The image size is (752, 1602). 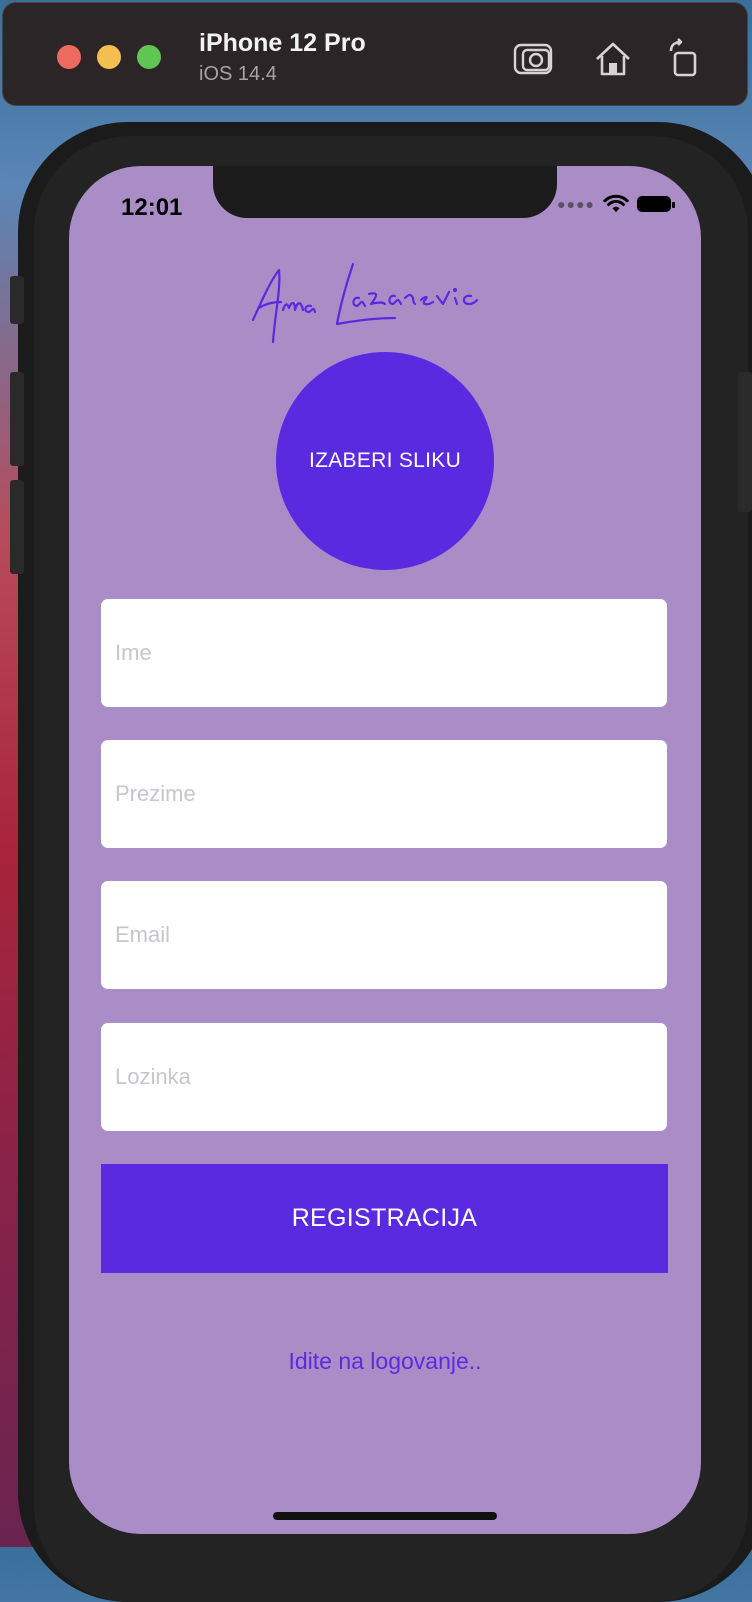 What do you see at coordinates (385, 1361) in the screenshot?
I see `go-to-login-link: Idite na logovanje..` at bounding box center [385, 1361].